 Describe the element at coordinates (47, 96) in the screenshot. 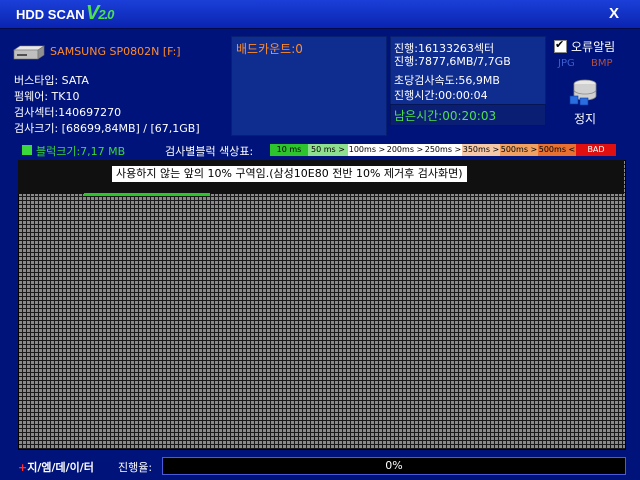

I see `firmware: 펌웨어: TK10` at that location.